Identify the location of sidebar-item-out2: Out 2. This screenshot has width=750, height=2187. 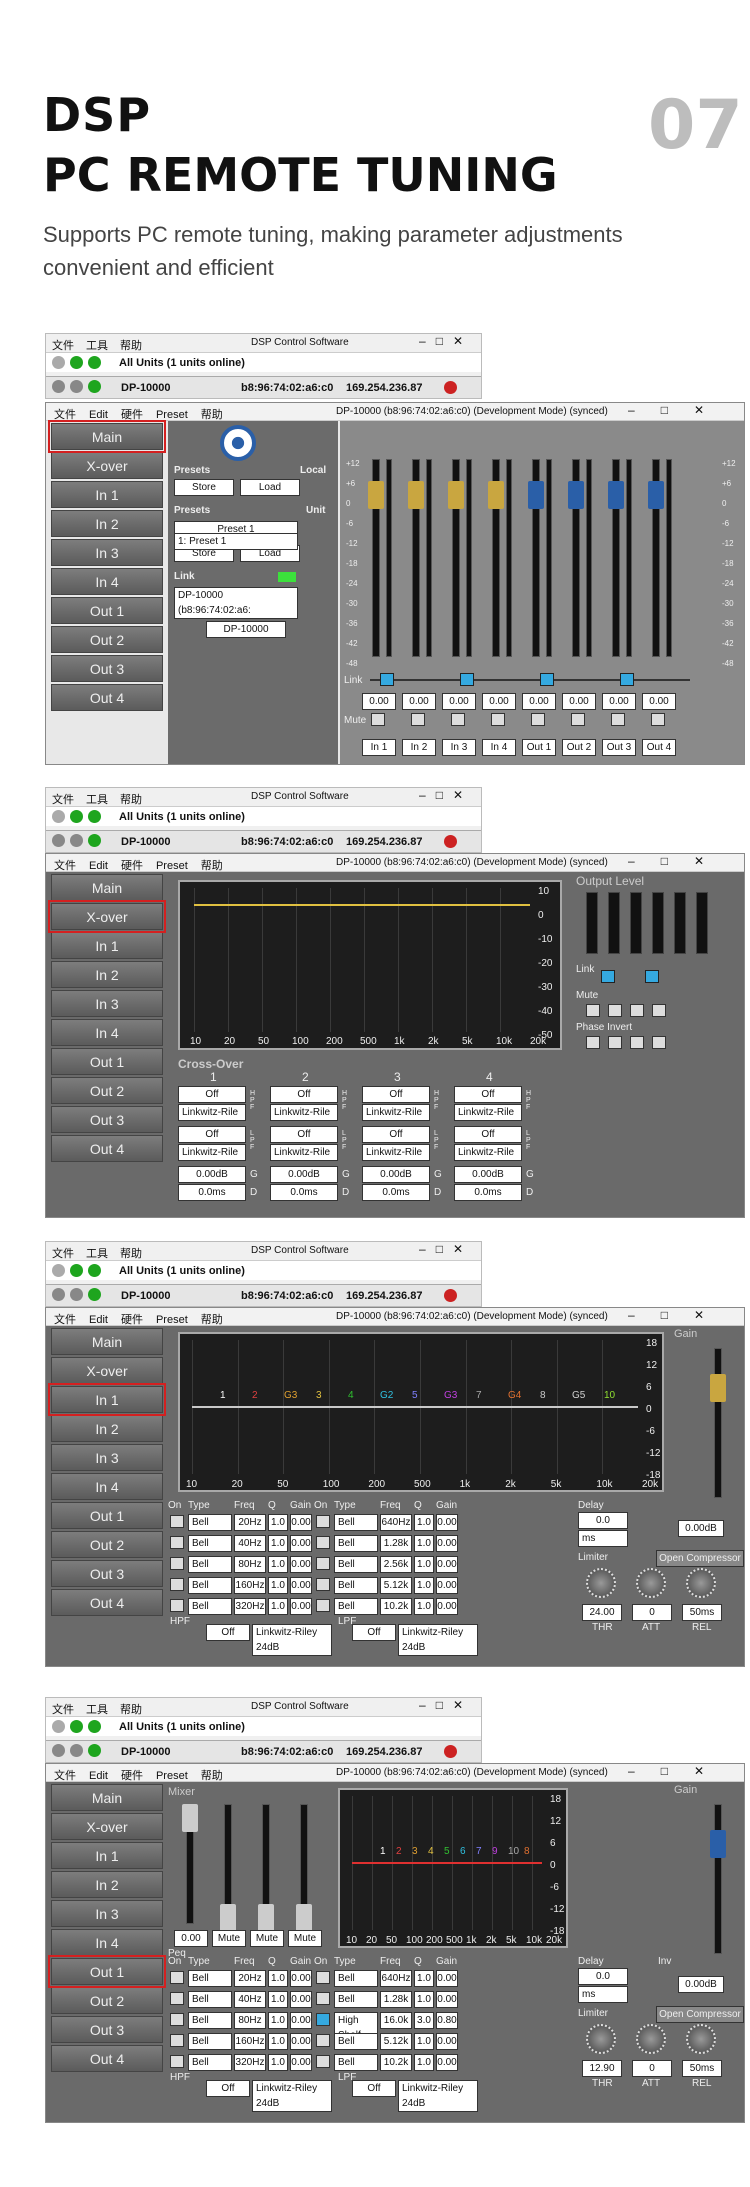
(107, 639).